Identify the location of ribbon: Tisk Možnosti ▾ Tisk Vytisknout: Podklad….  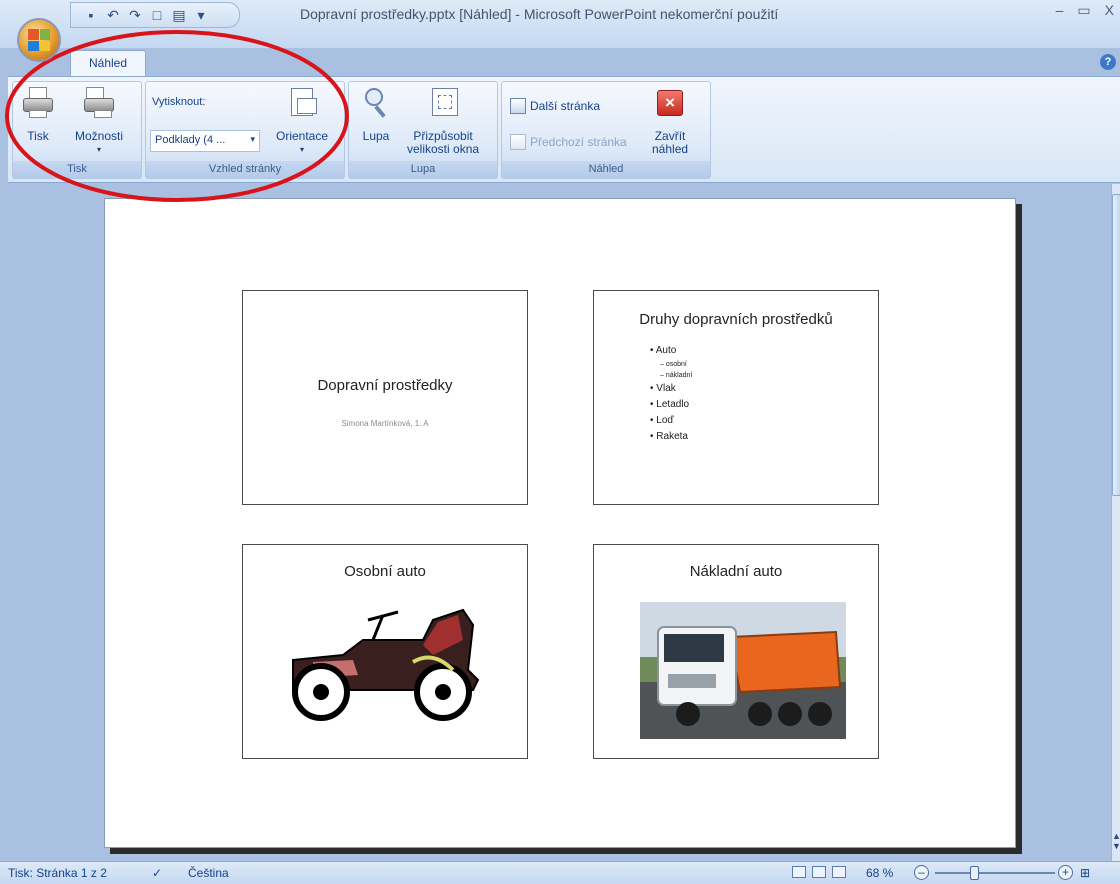
(564, 129).